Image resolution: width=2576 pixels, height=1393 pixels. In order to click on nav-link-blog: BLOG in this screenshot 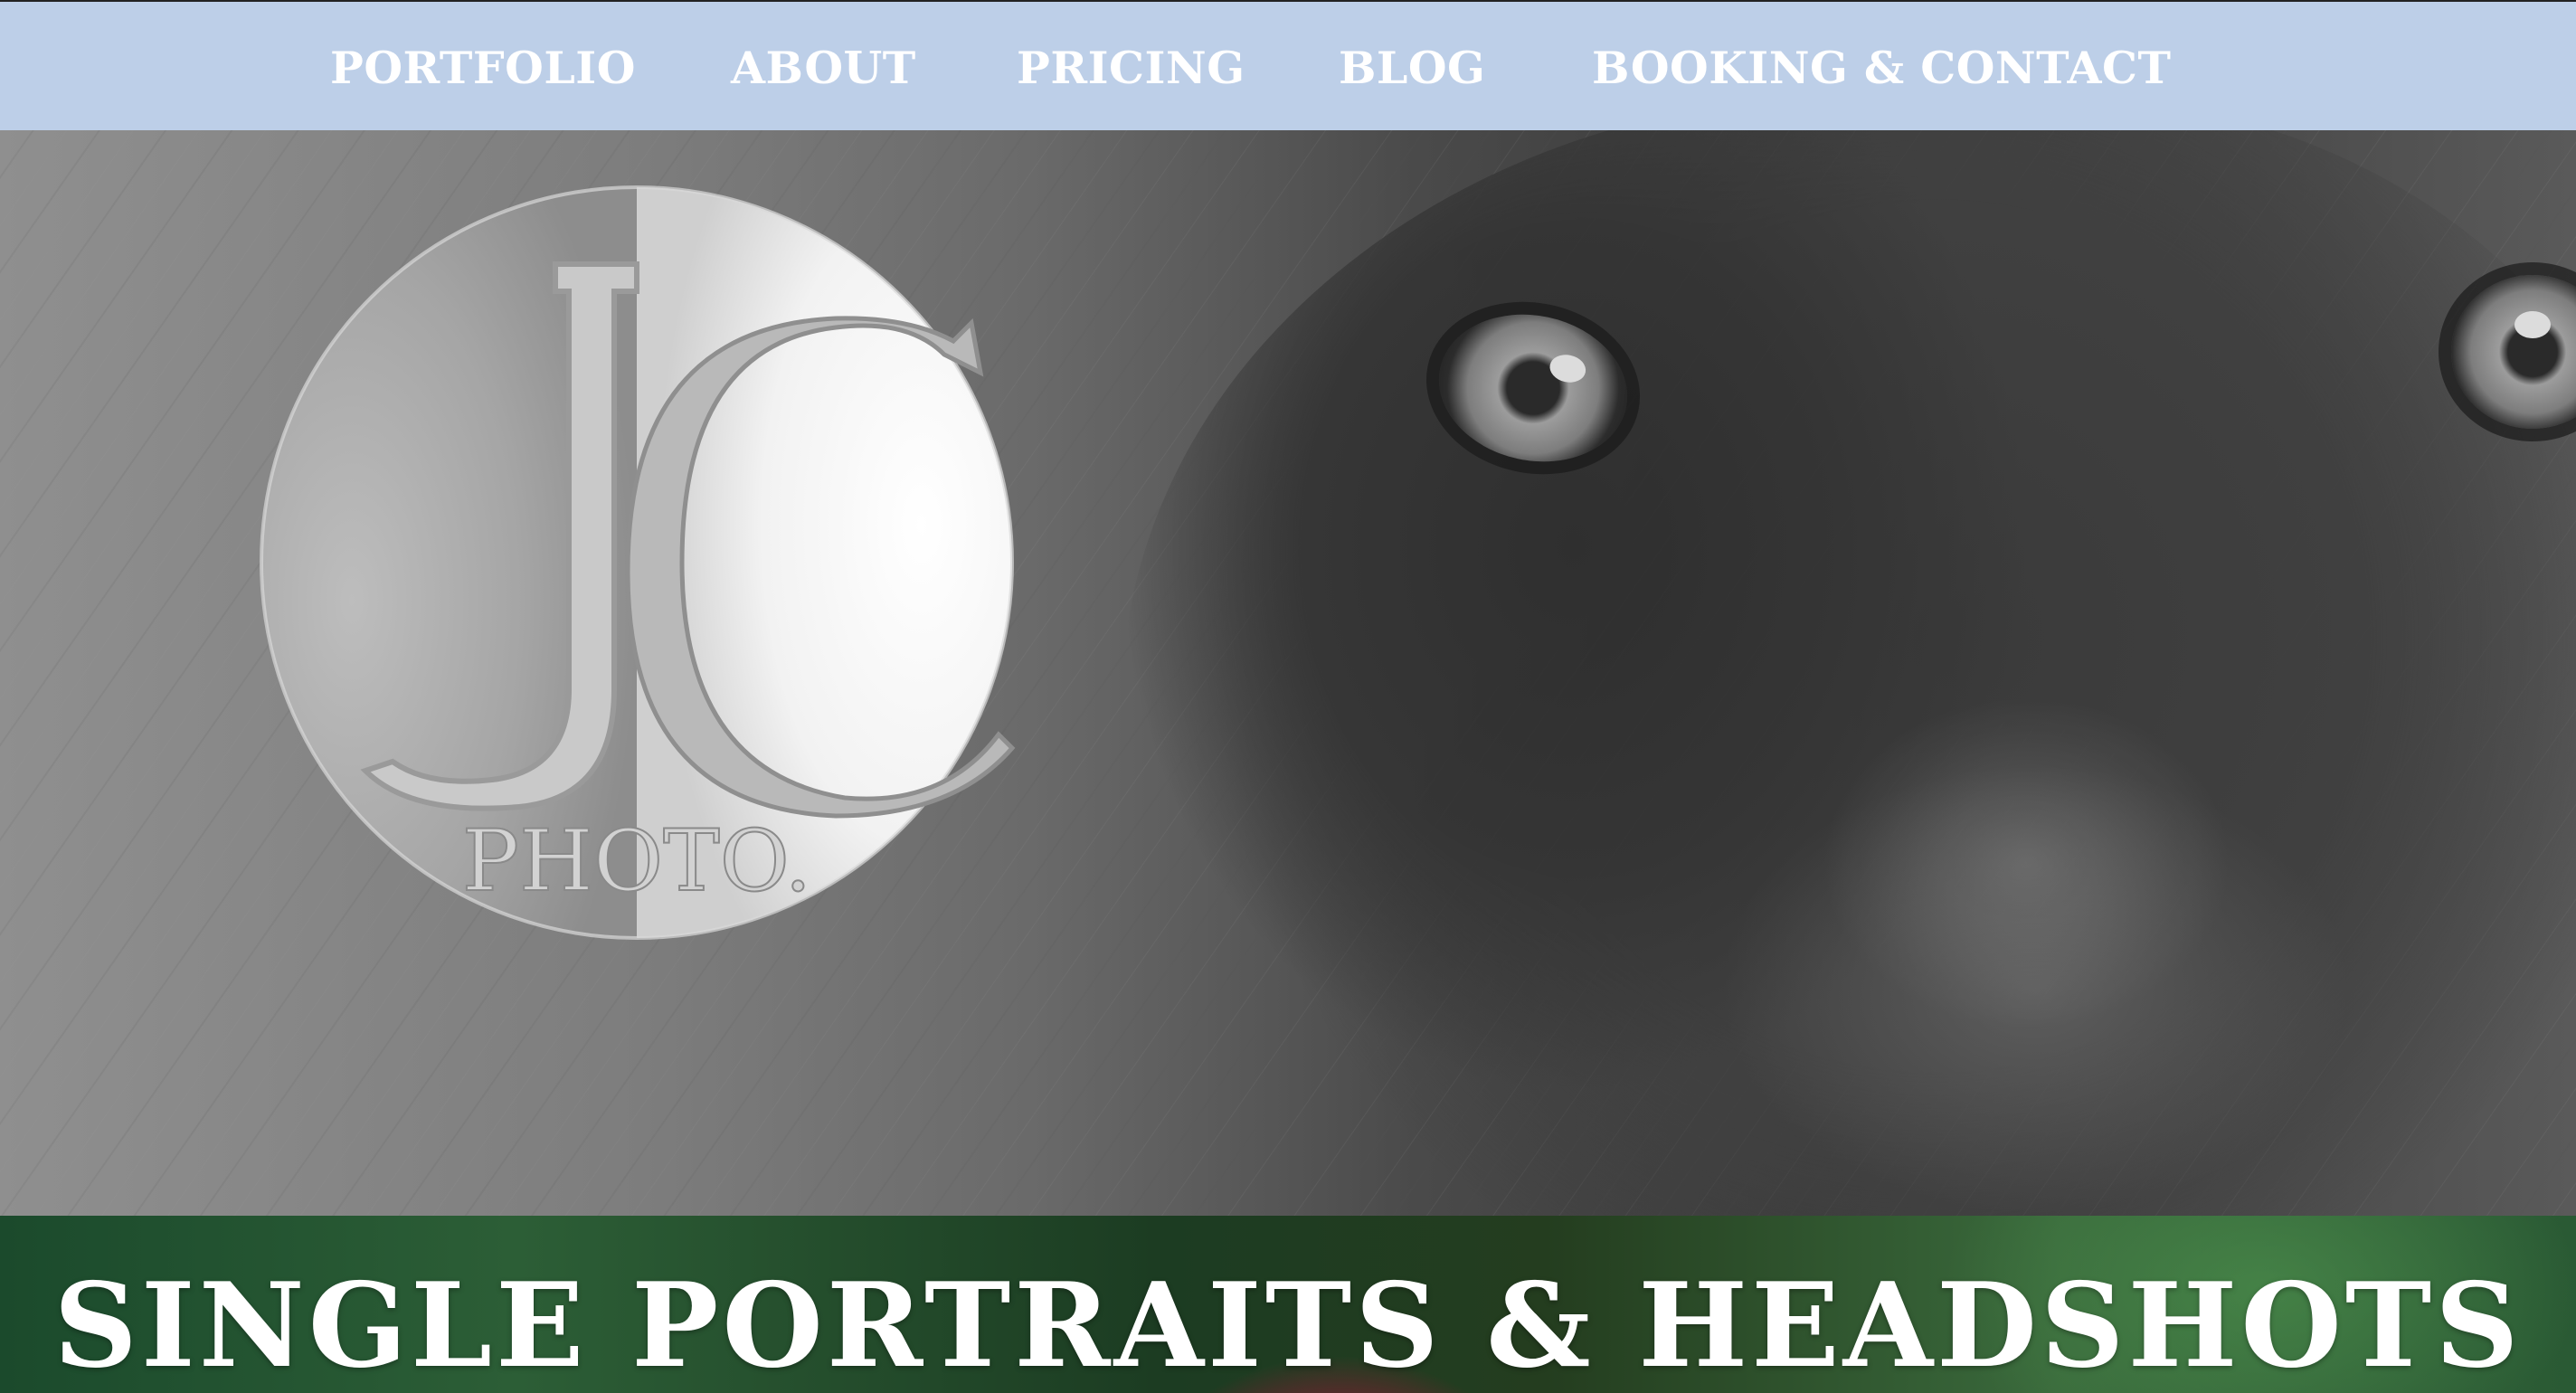, I will do `click(1412, 68)`.